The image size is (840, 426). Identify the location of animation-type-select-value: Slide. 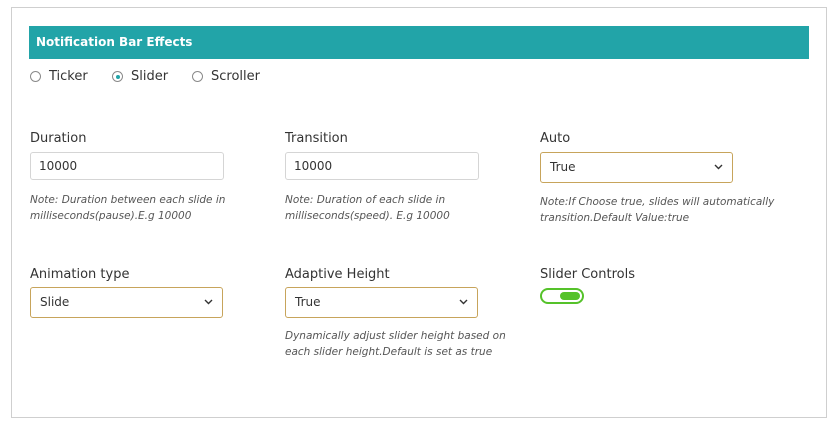
(55, 302).